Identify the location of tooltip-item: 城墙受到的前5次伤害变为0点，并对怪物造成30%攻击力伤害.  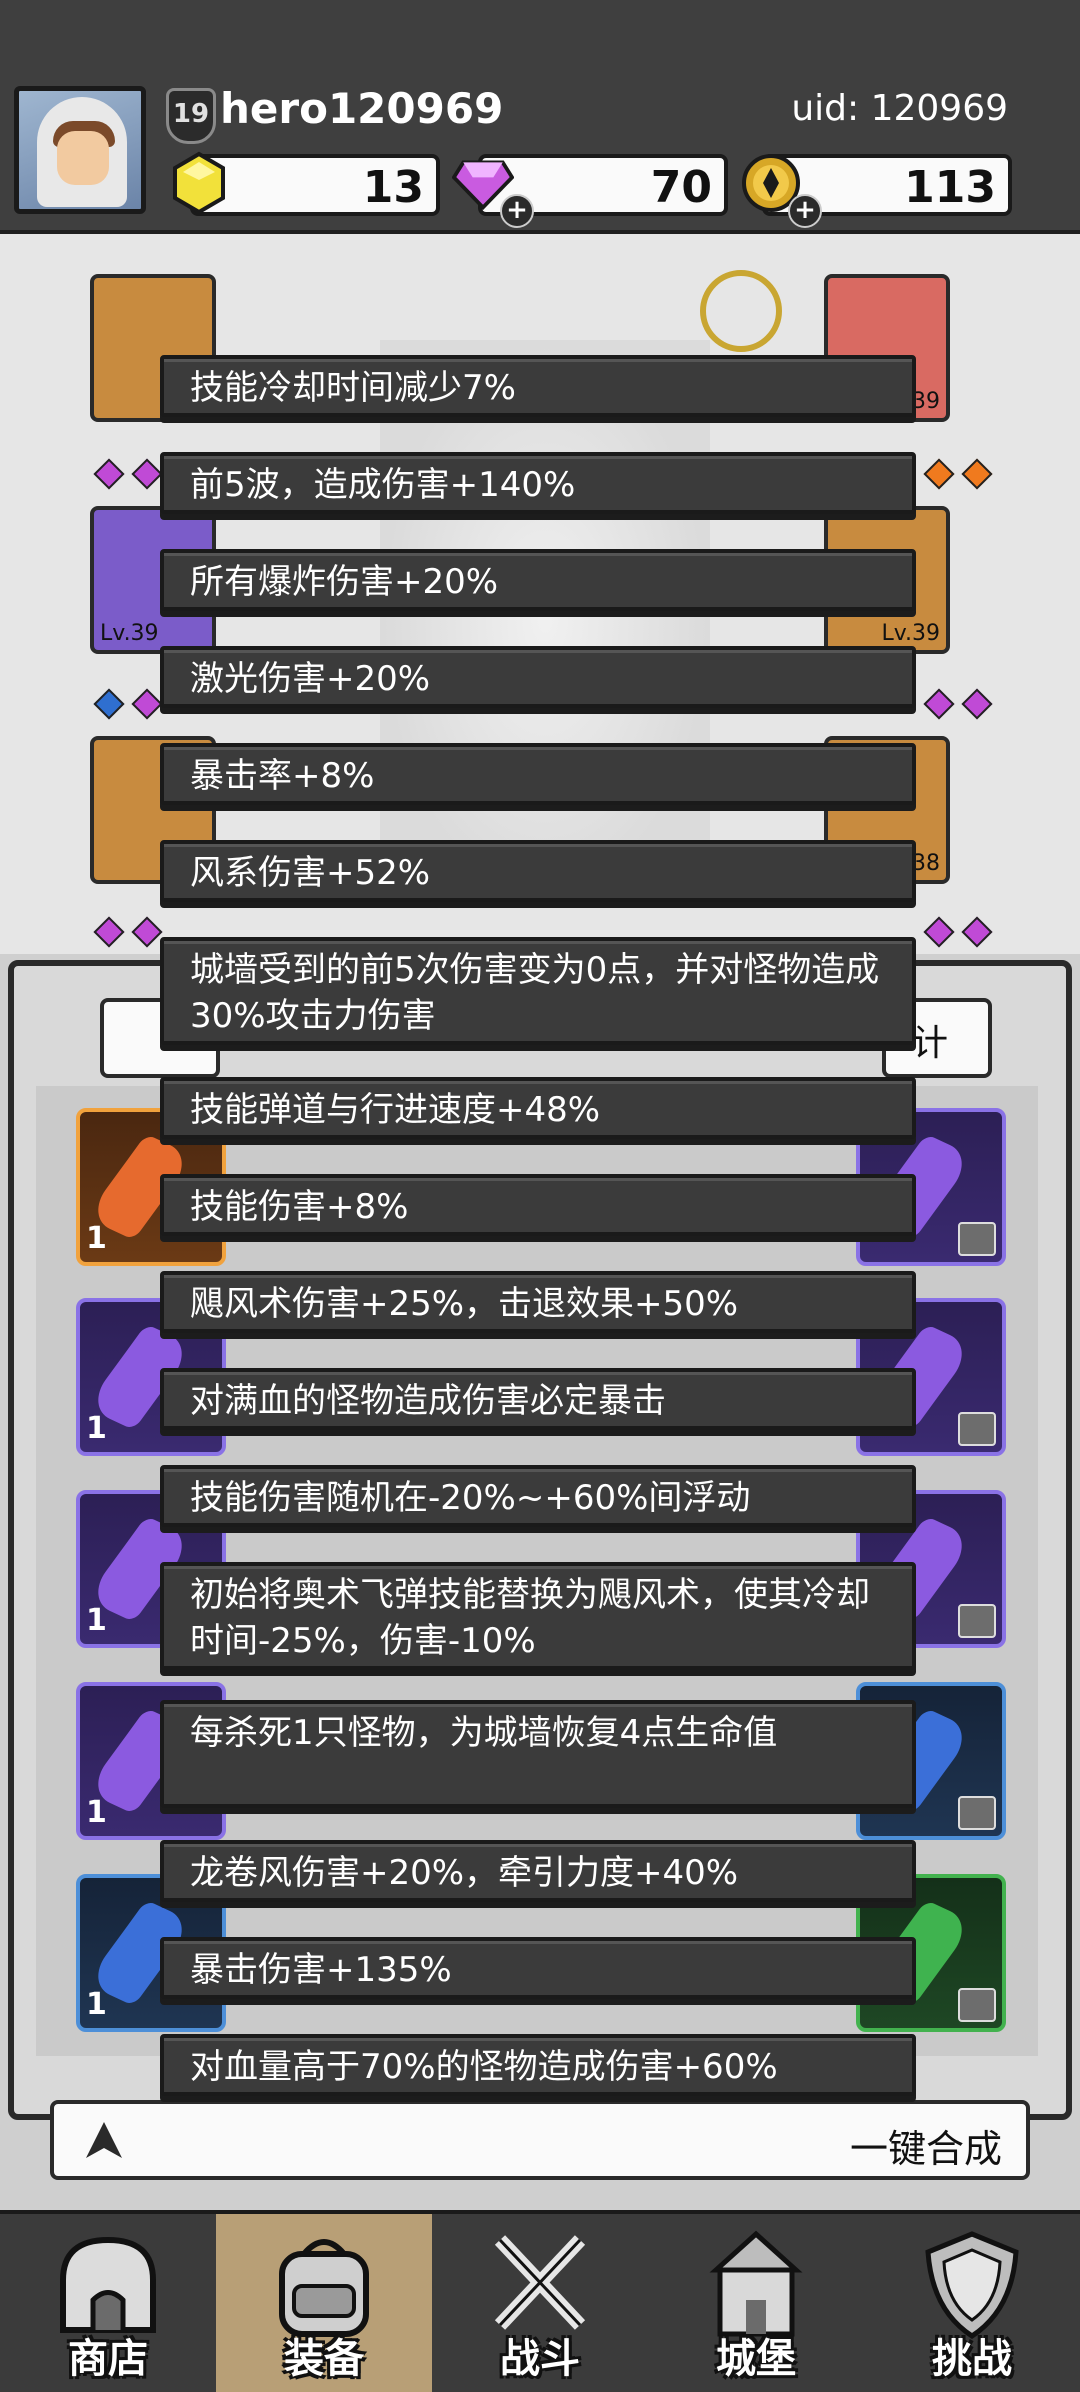
(538, 991).